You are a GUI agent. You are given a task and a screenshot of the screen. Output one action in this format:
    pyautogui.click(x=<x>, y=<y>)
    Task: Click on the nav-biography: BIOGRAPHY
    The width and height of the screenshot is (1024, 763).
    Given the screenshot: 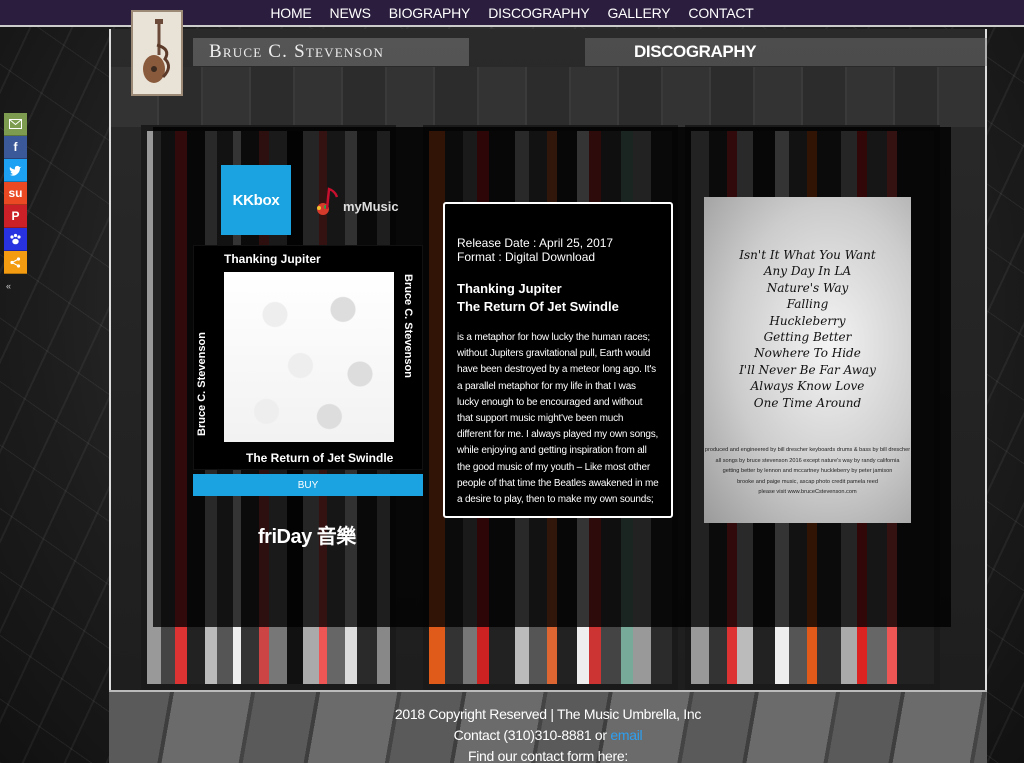 What is the action you would take?
    pyautogui.click(x=429, y=13)
    